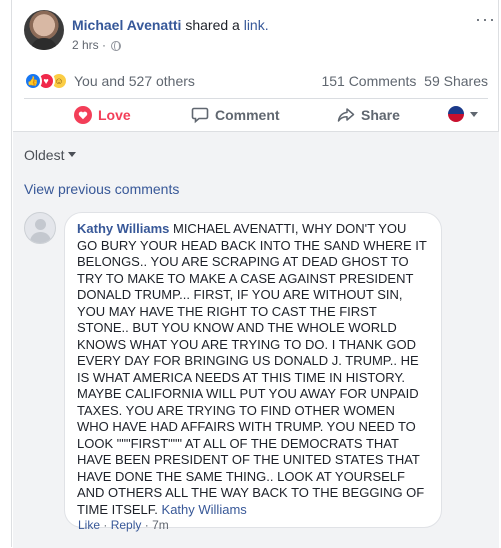 This screenshot has height=548, width=501. I want to click on post-meta: 2 hrs ·, so click(97, 45).